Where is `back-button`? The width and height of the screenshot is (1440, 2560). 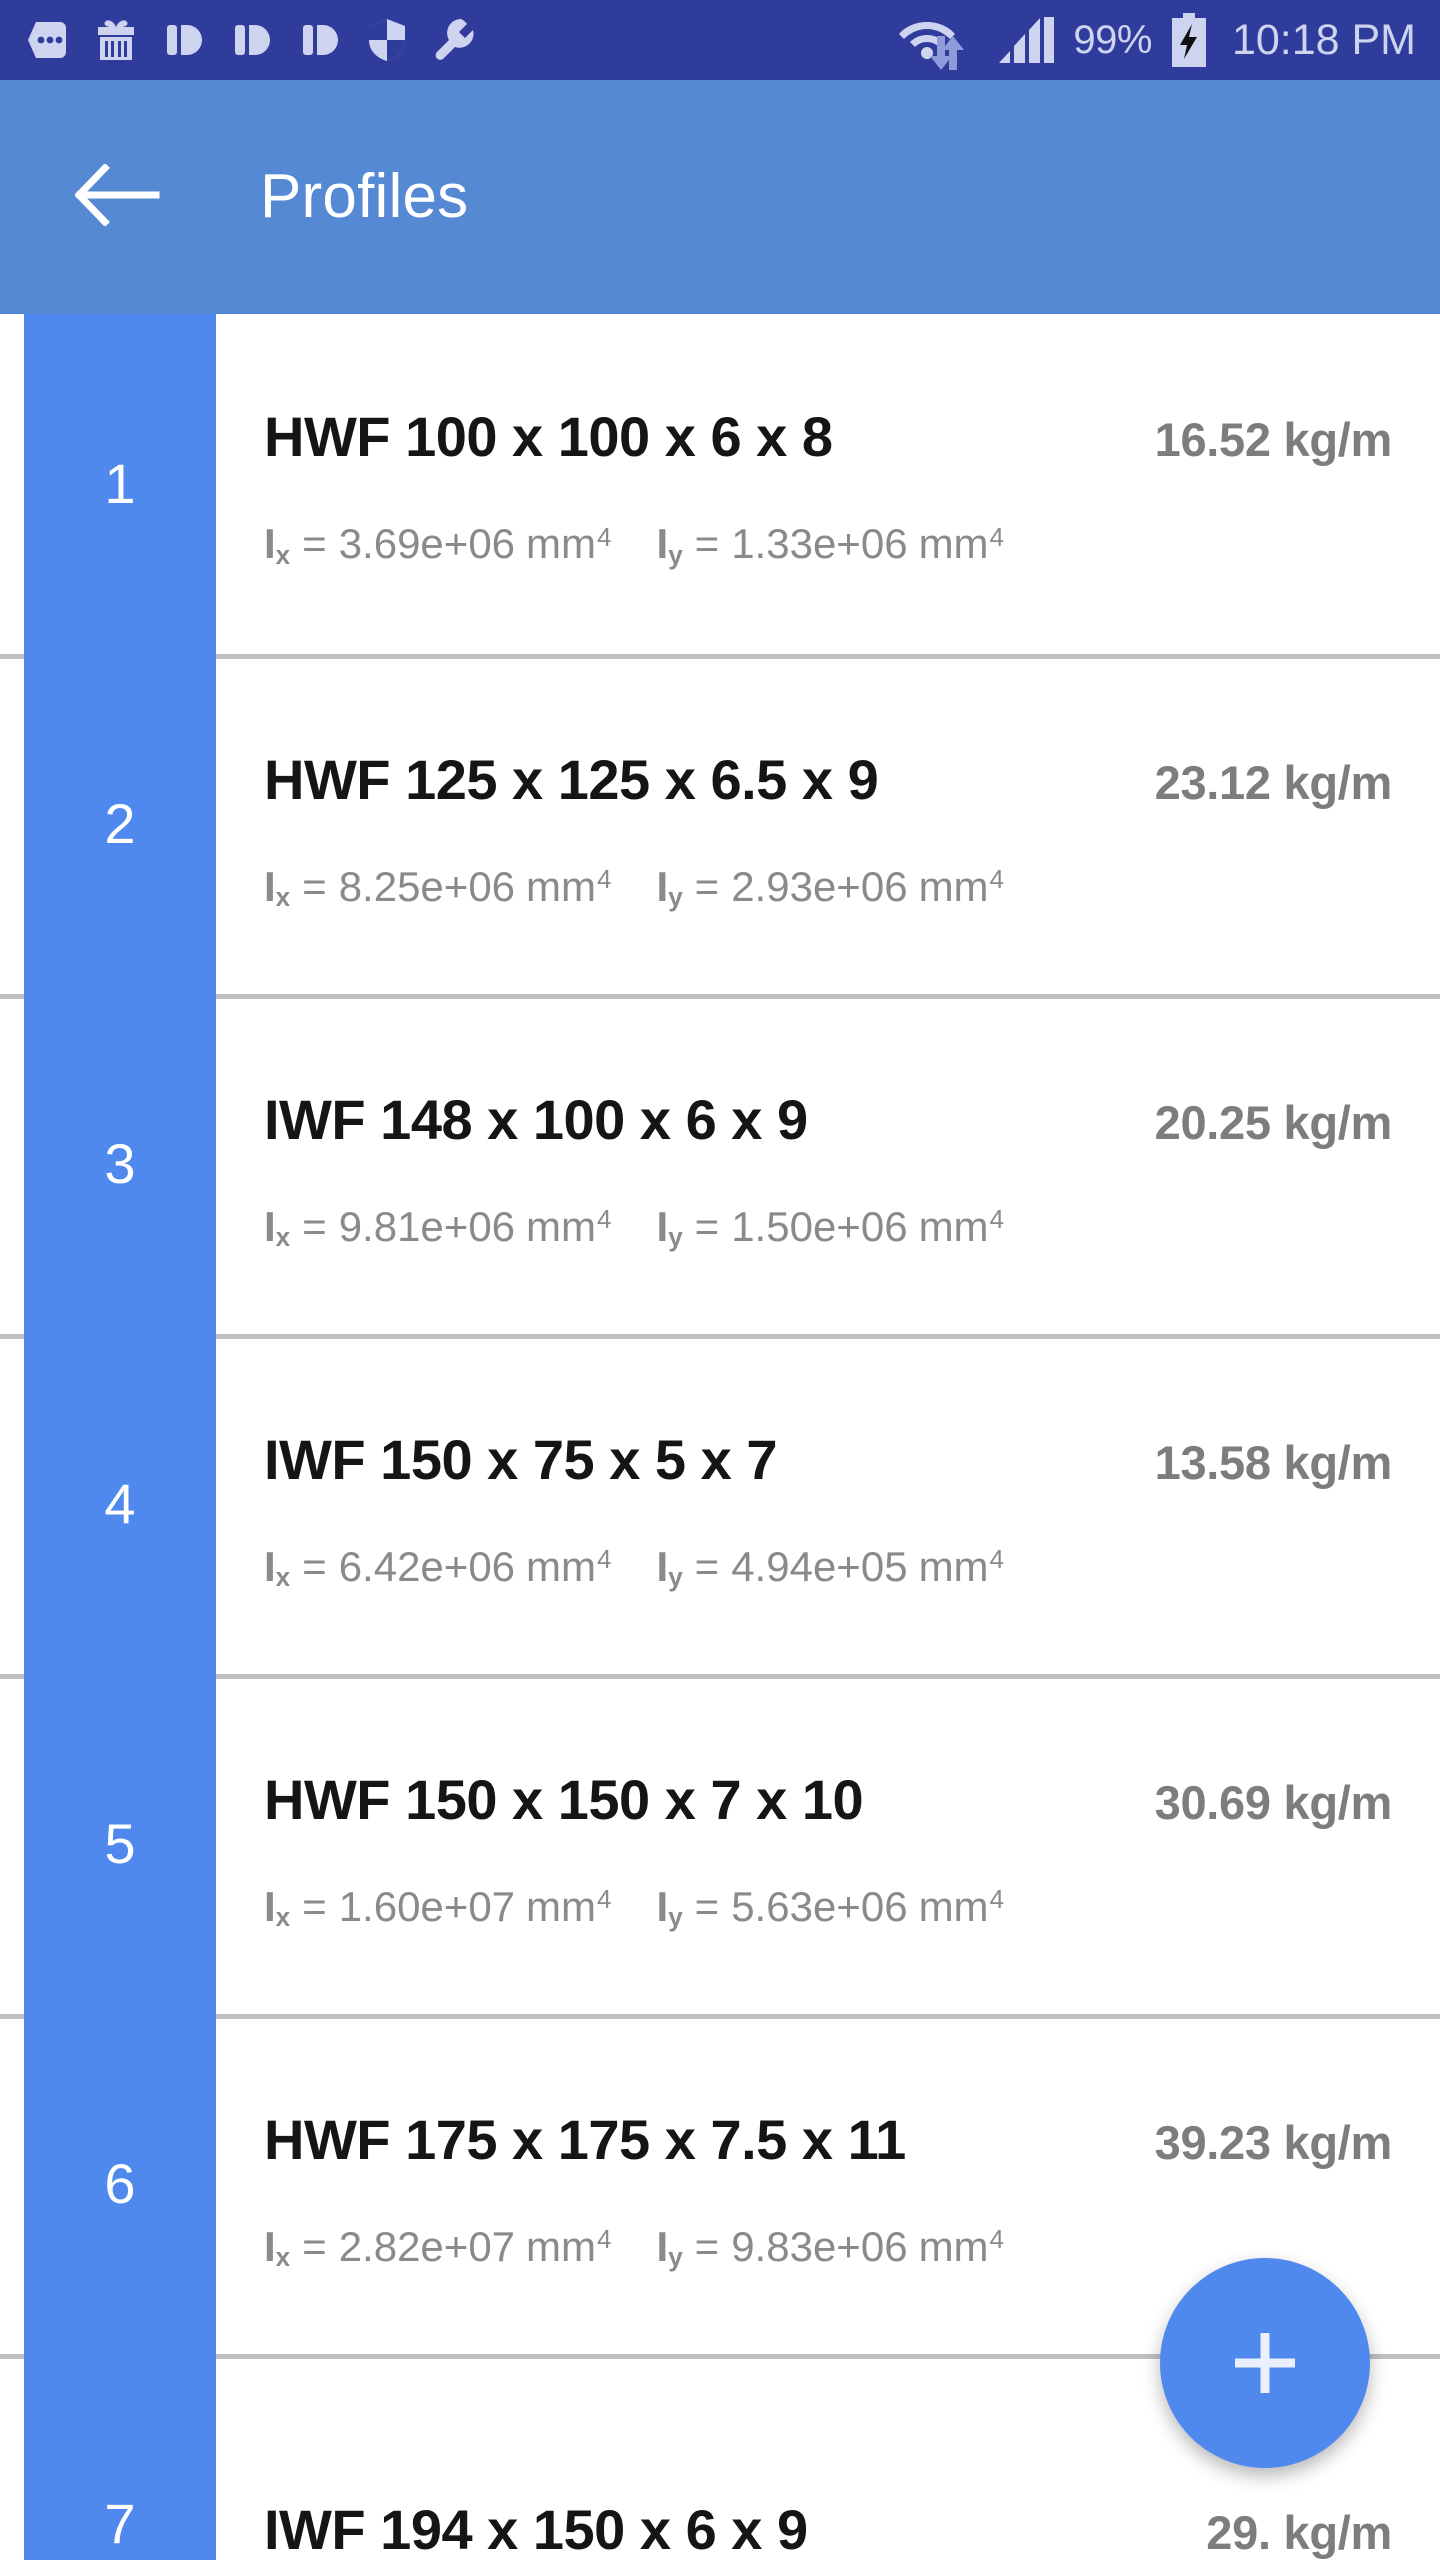
back-button is located at coordinates (118, 197).